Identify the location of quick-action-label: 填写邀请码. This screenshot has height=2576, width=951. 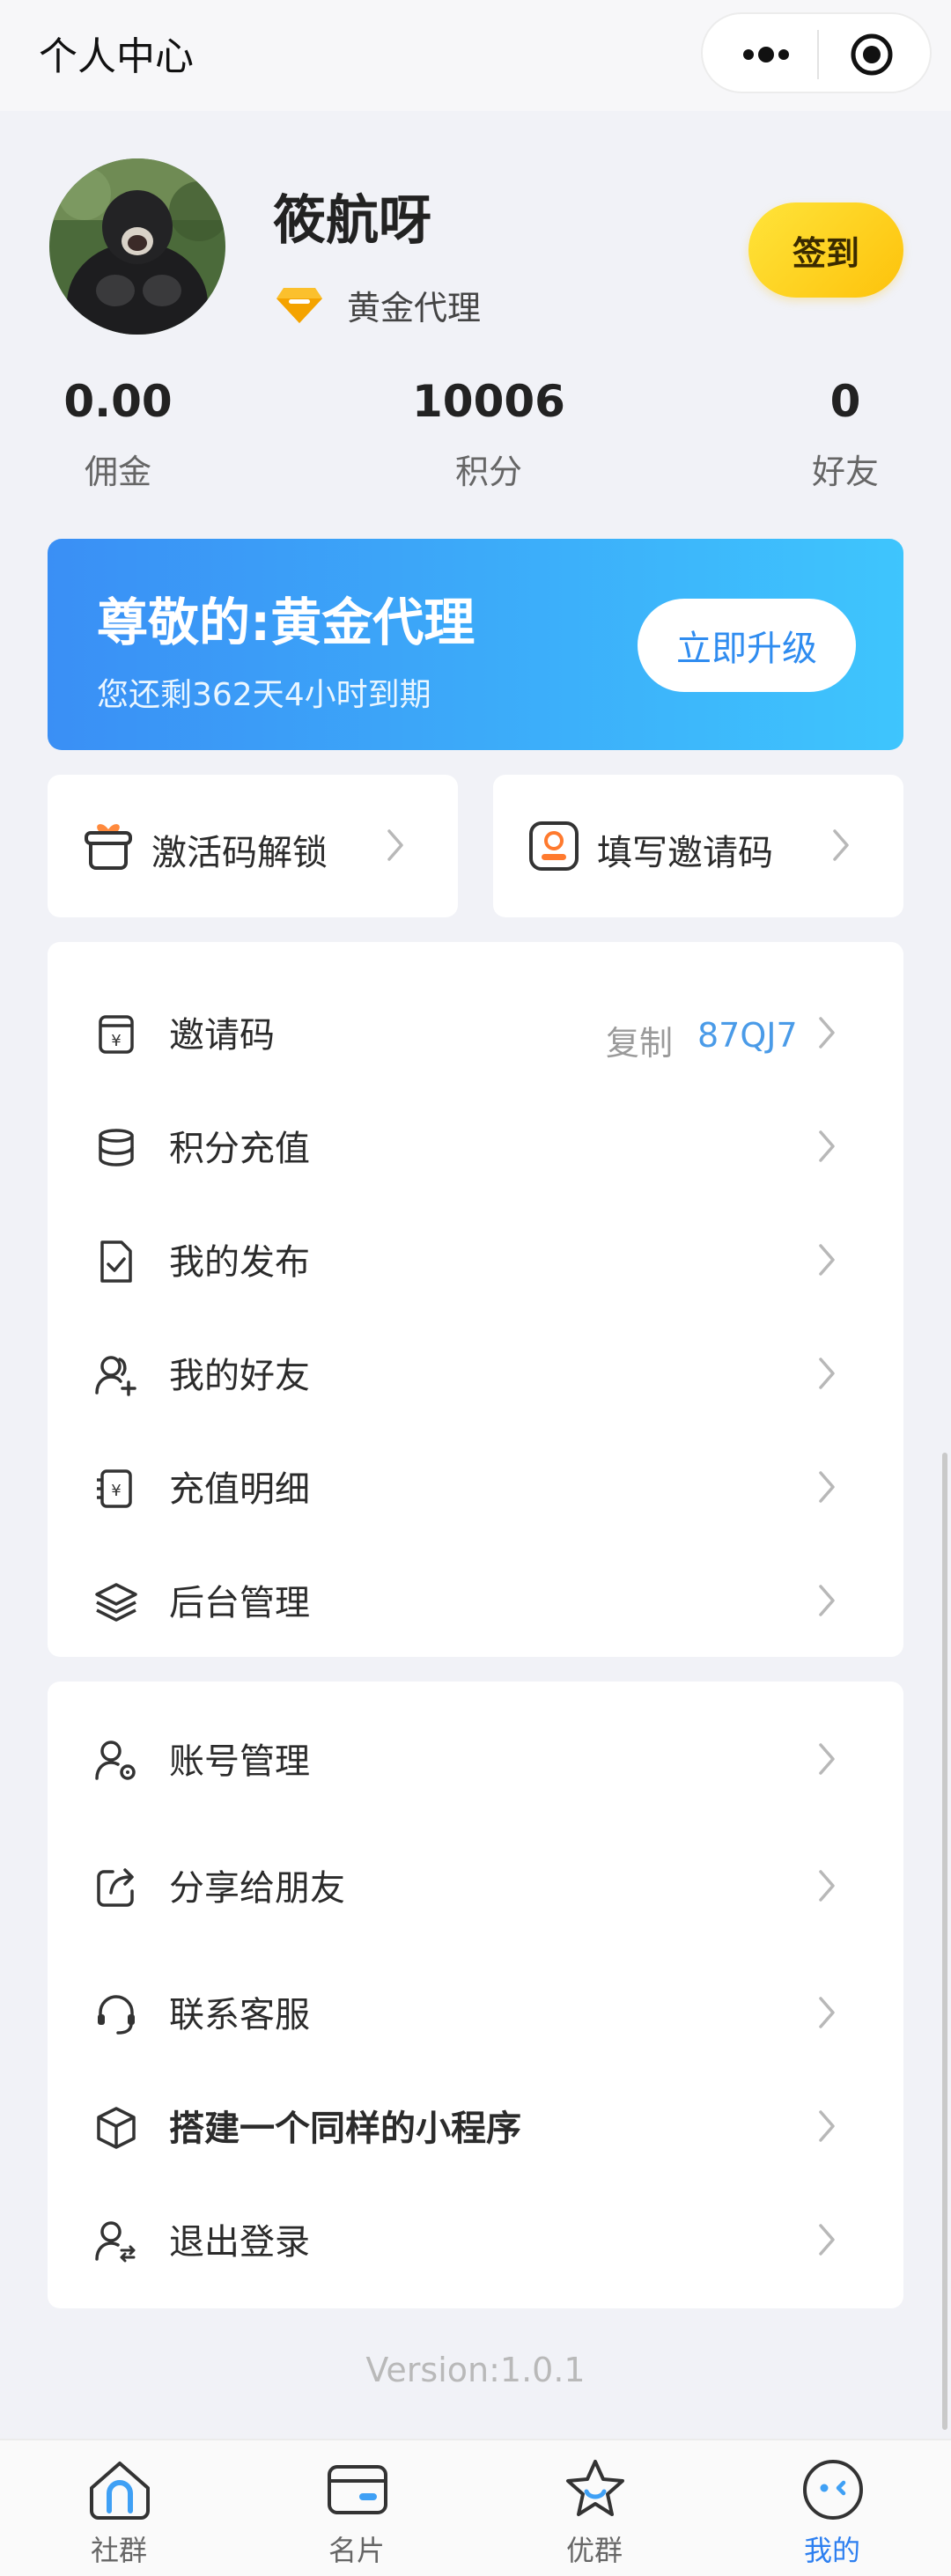
(685, 853).